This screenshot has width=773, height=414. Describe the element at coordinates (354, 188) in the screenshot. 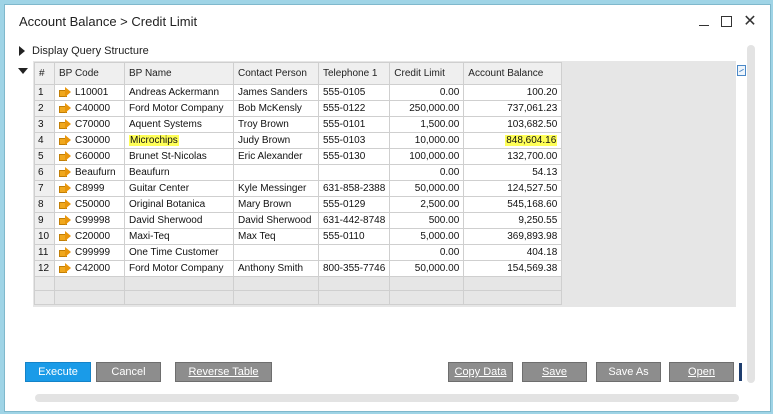

I see `telephone-cell: 631-858-2388` at that location.